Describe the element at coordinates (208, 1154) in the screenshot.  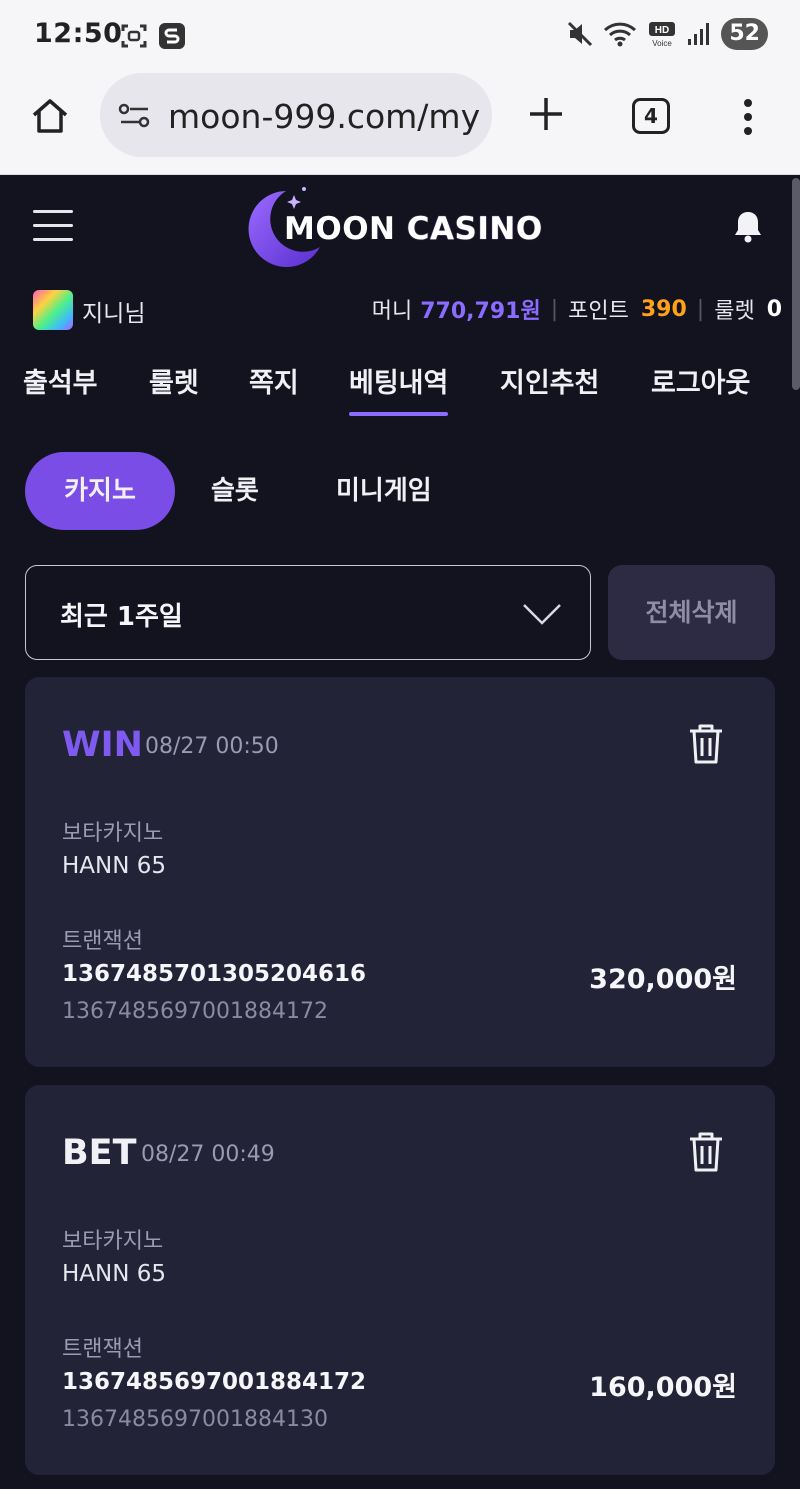
I see `bet-date: 08/27 00:49` at that location.